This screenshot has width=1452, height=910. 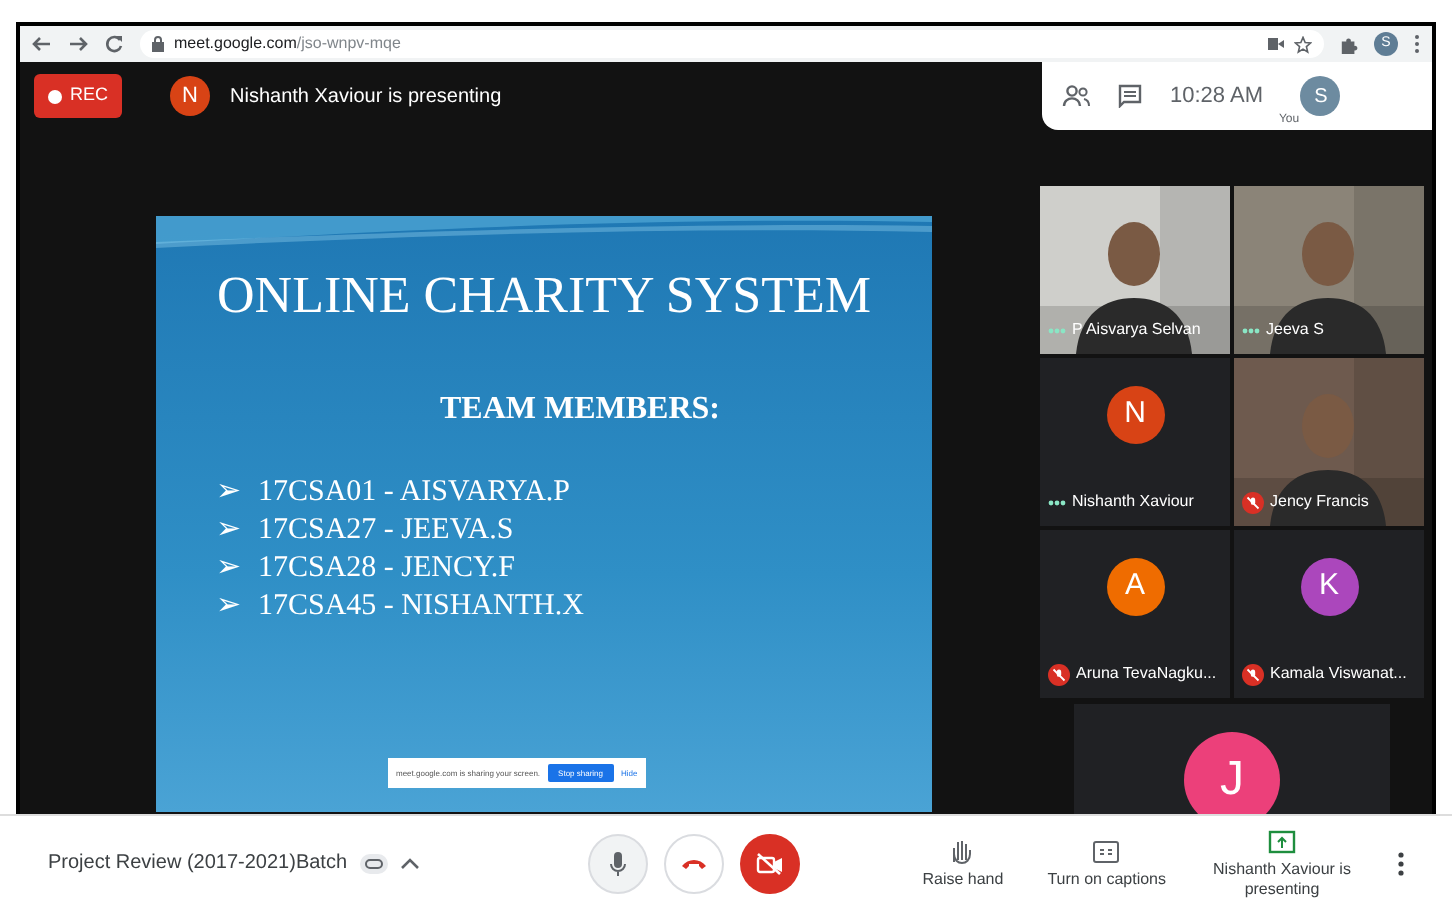 What do you see at coordinates (366, 97) in the screenshot?
I see `presenter-status: Nishanth Xaviour is presenting` at bounding box center [366, 97].